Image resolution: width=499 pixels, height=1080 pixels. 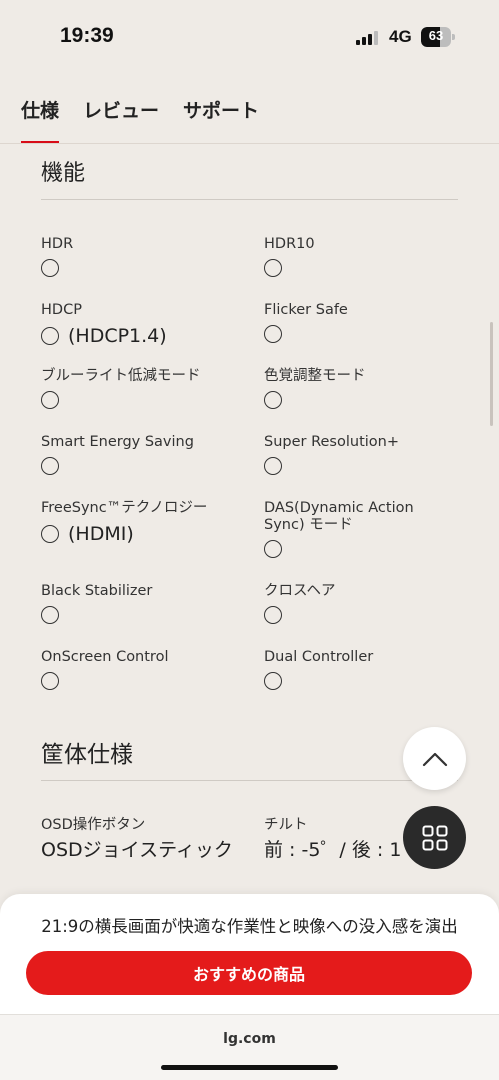 What do you see at coordinates (105, 657) in the screenshot?
I see `spec-label: OnScreen Control` at bounding box center [105, 657].